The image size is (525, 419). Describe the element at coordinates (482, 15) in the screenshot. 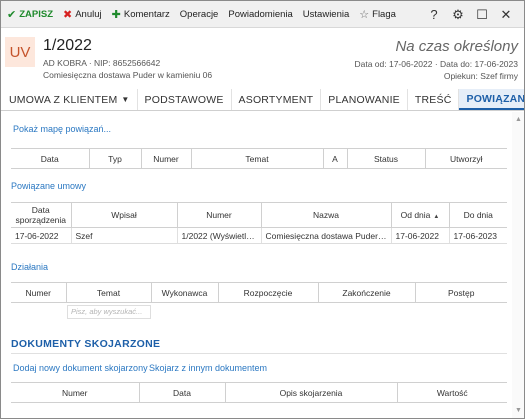

I see `maximize-icon: ☐` at that location.